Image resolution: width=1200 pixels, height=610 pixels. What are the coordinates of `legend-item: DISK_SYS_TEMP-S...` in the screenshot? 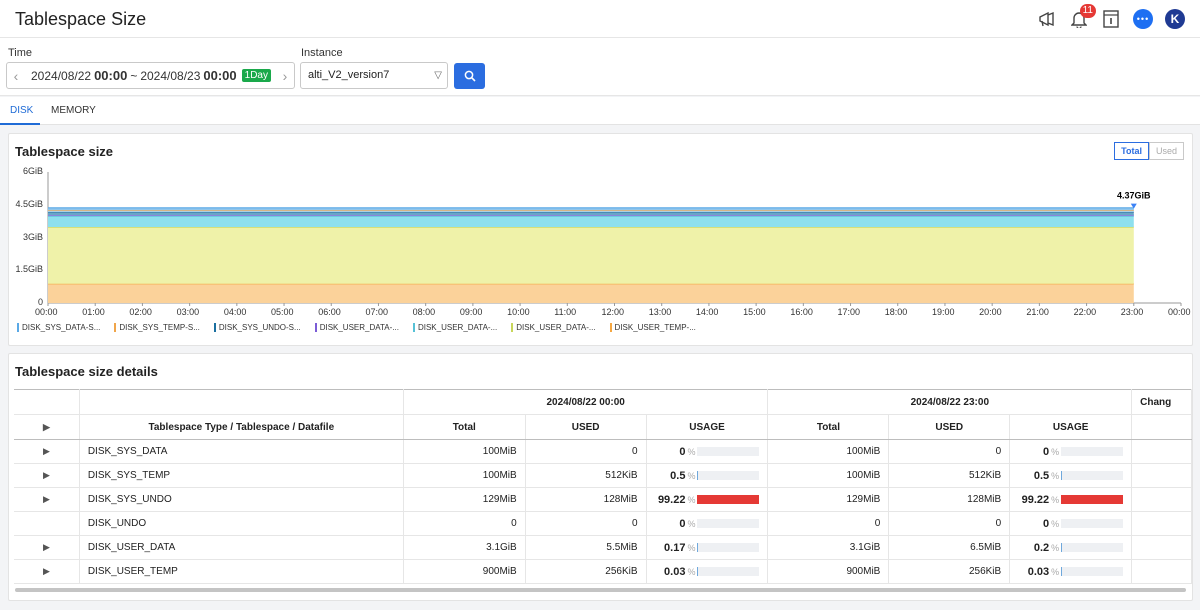 It's located at (157, 327).